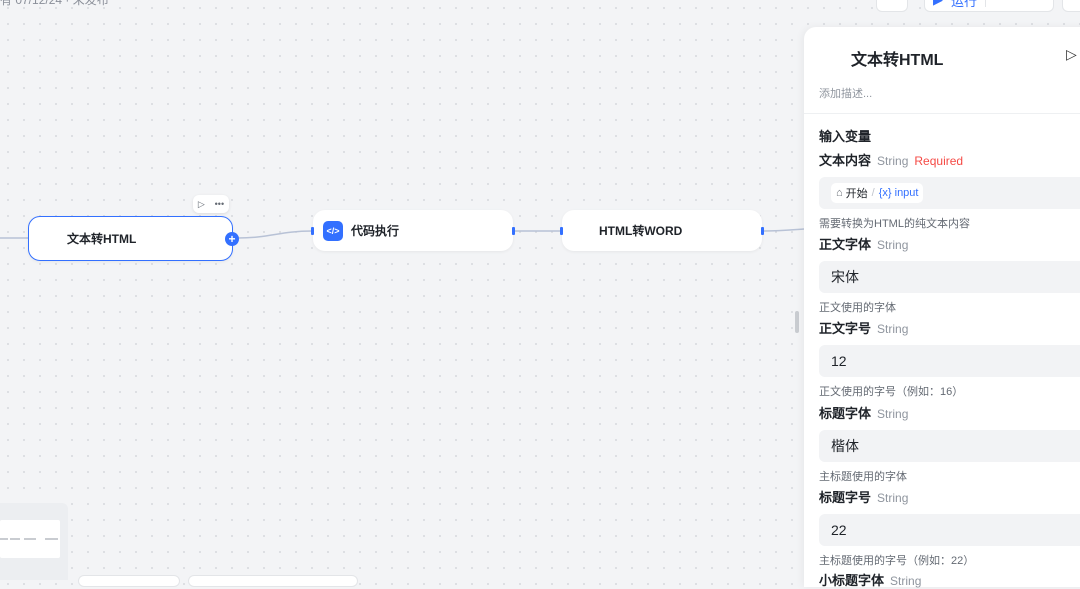  Describe the element at coordinates (942, 113) in the screenshot. I see `divider` at that location.